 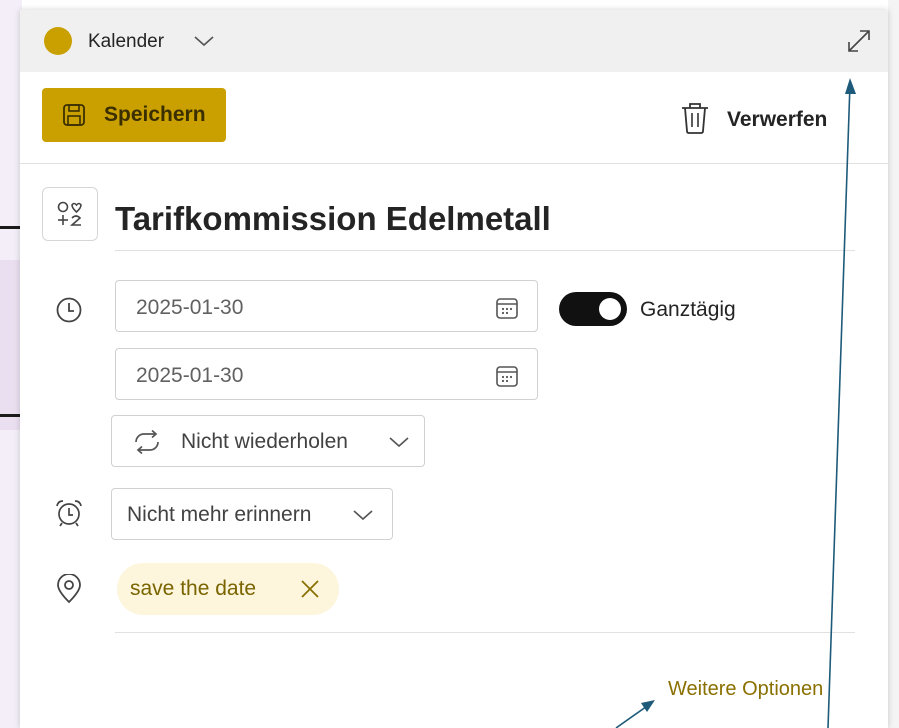 What do you see at coordinates (264, 441) in the screenshot?
I see `repeat-value: Nicht wiederholen` at bounding box center [264, 441].